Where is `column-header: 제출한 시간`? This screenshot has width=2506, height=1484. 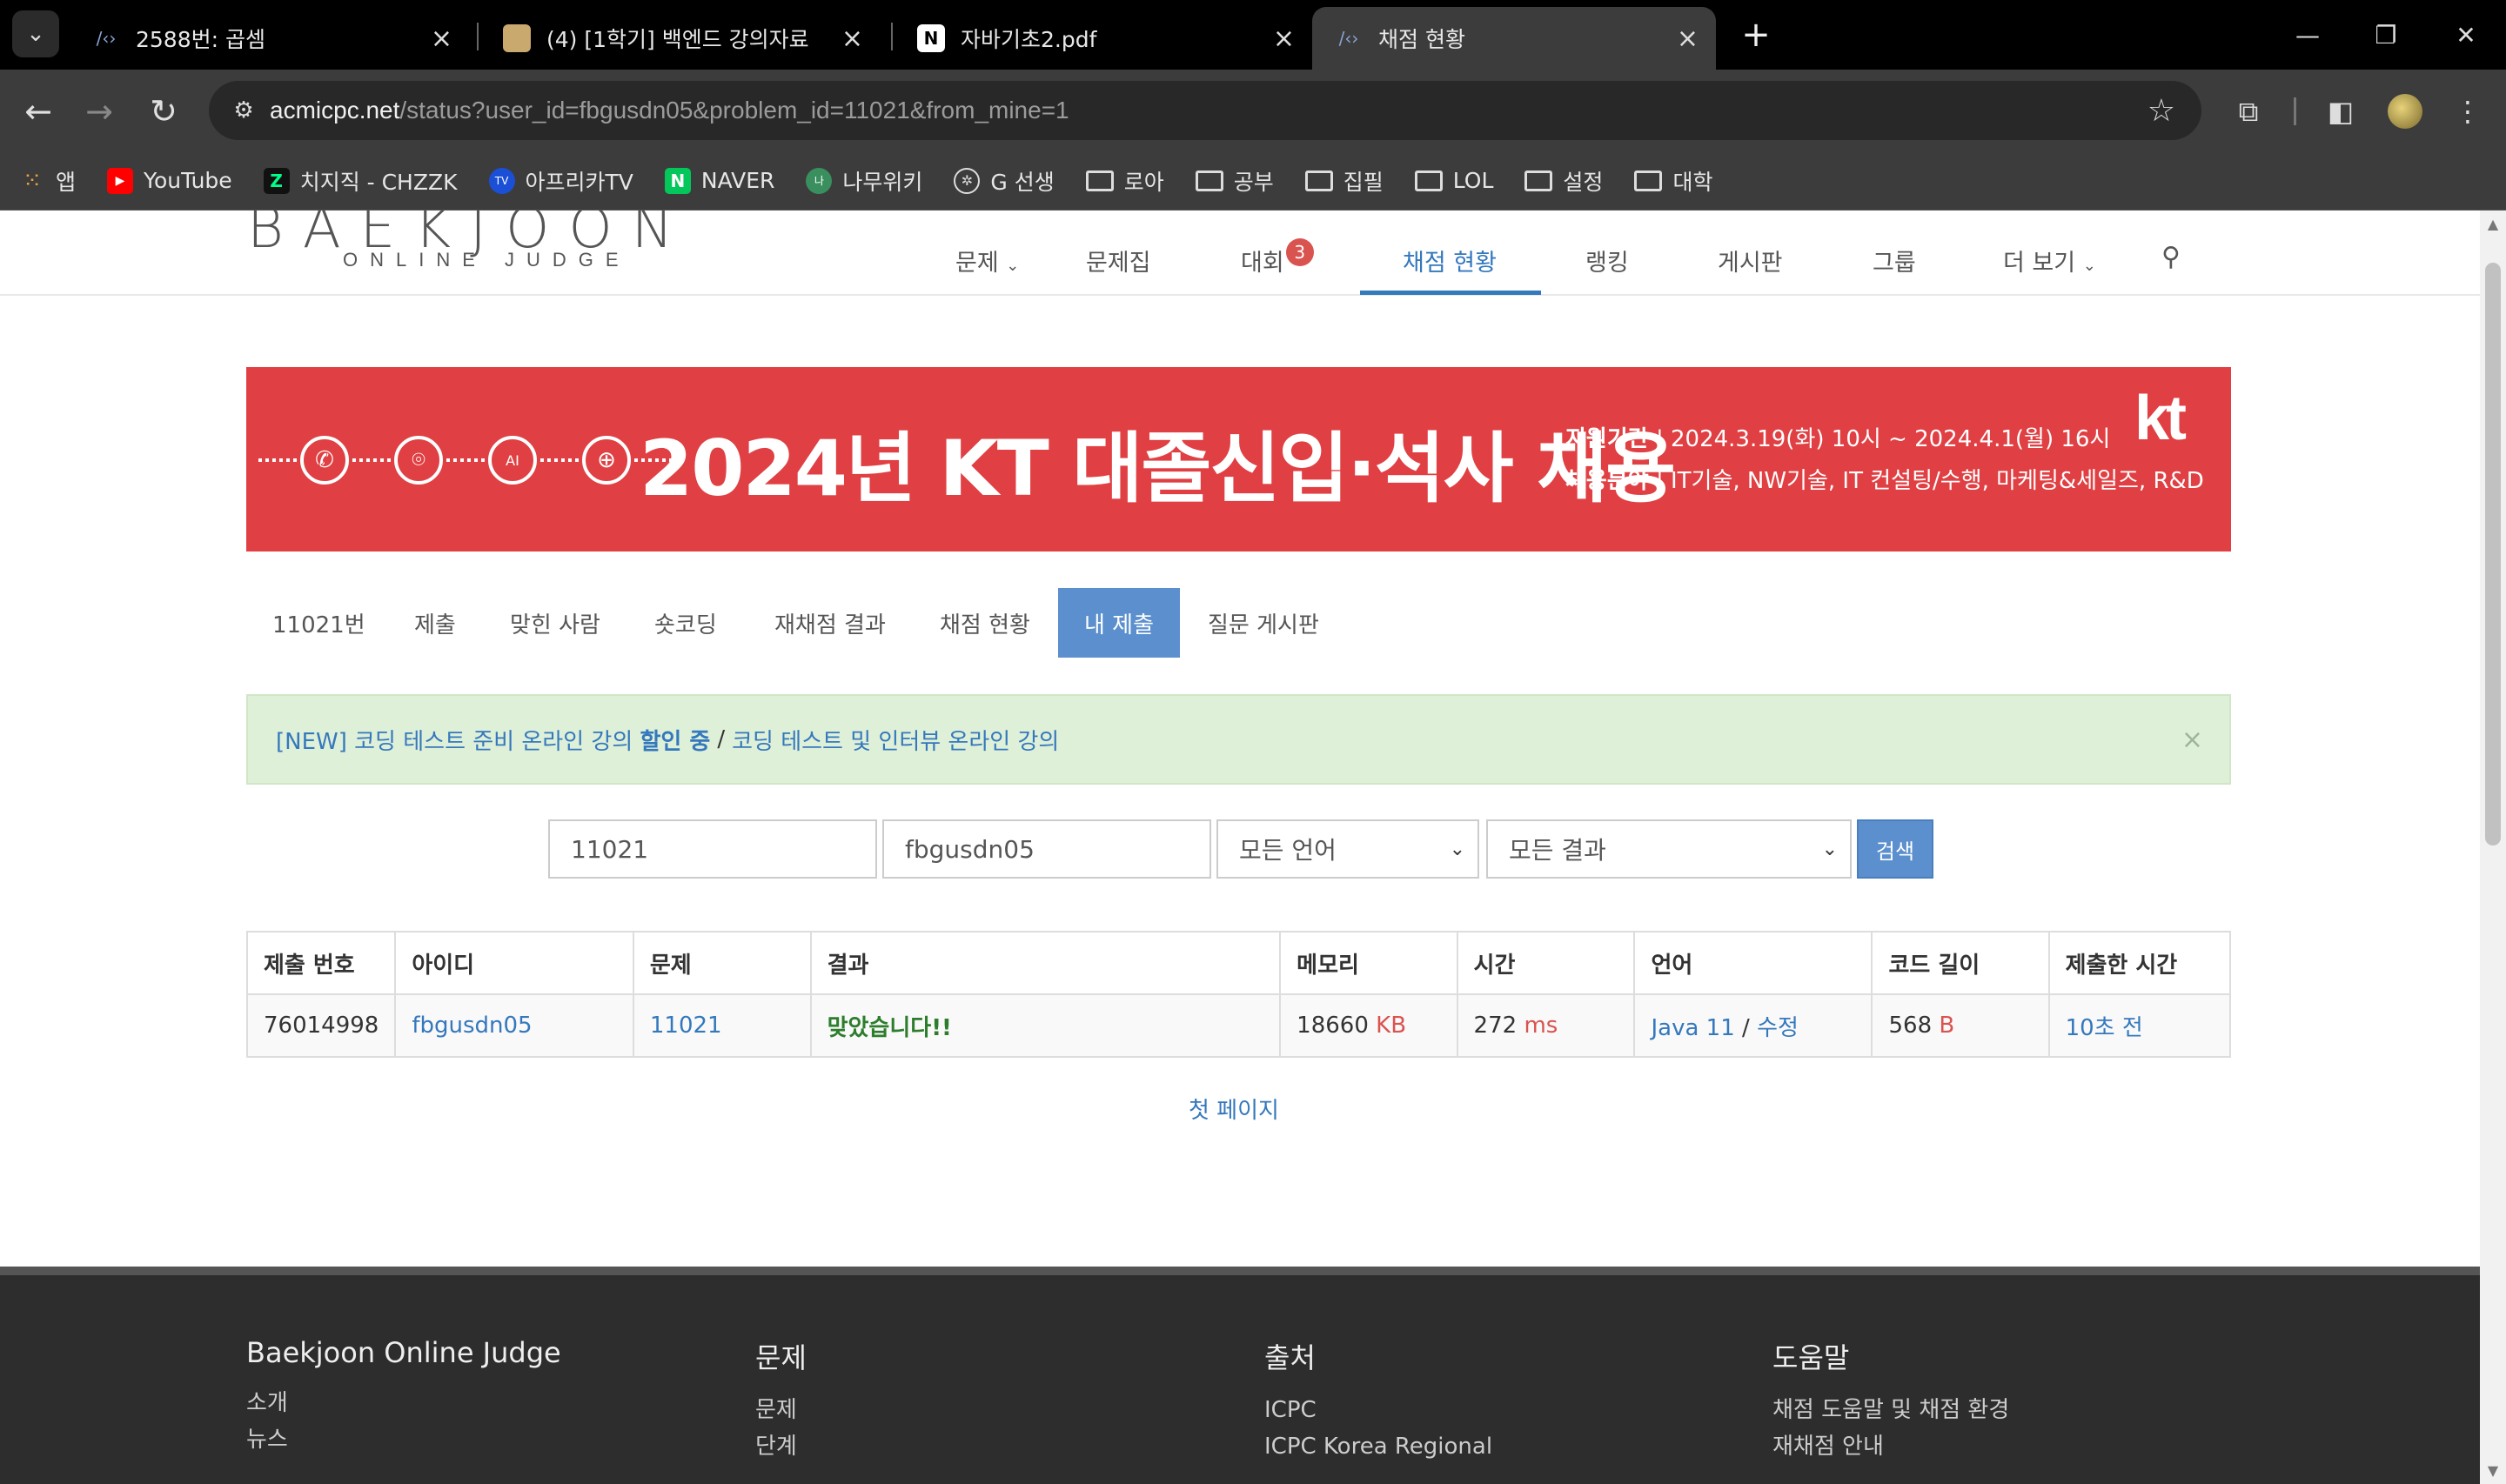 column-header: 제출한 시간 is located at coordinates (2139, 963).